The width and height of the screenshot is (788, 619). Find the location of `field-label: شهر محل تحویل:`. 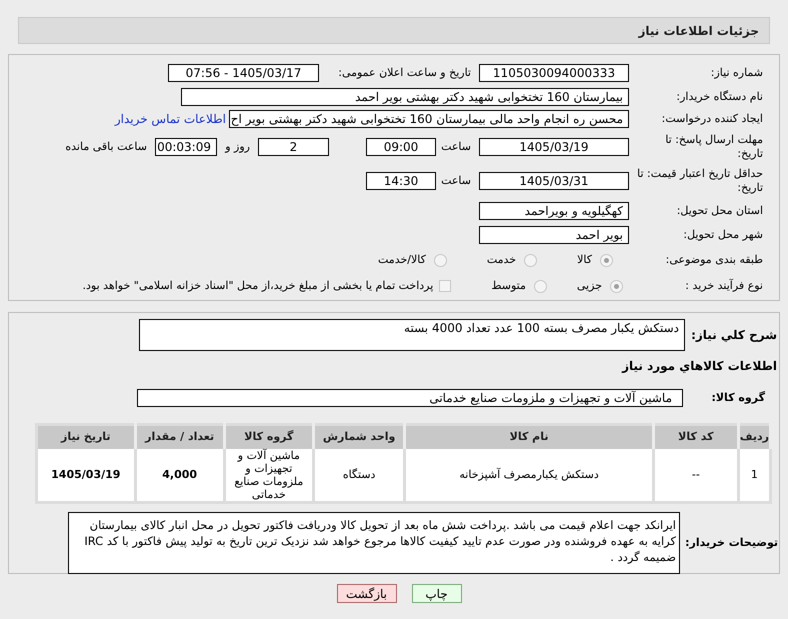

field-label: شهر محل تحویل: is located at coordinates (722, 235).